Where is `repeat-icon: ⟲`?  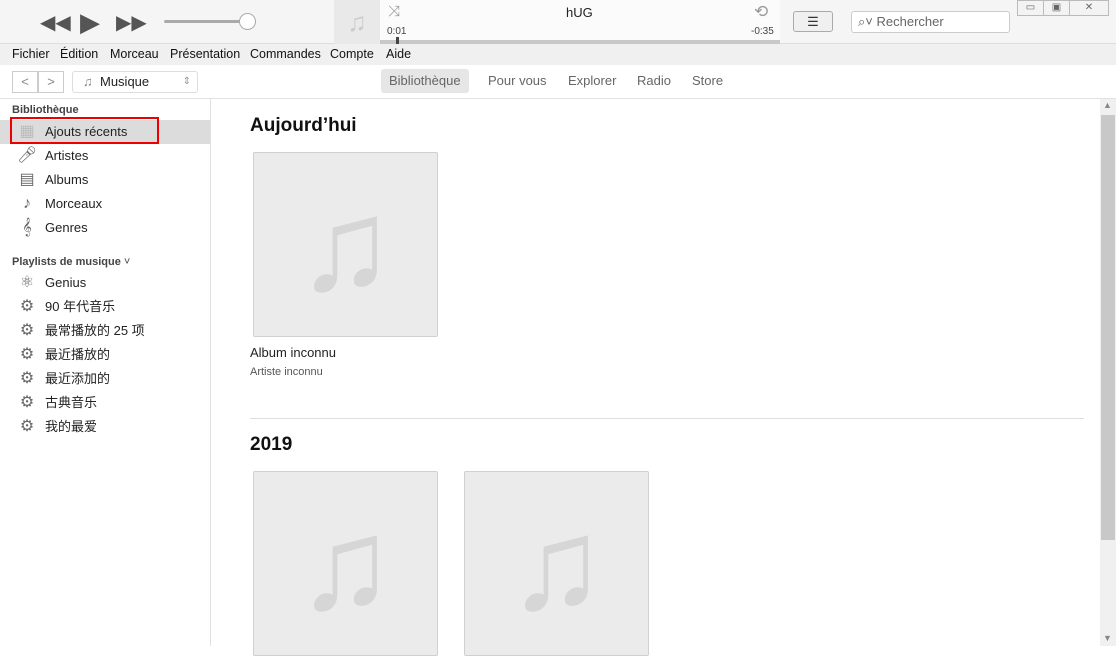 repeat-icon: ⟲ is located at coordinates (761, 12).